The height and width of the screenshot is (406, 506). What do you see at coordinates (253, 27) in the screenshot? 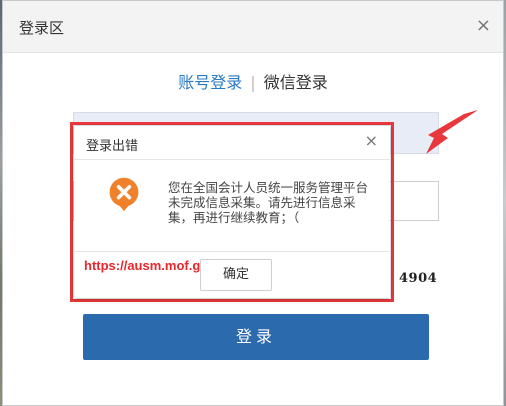
I see `login-window-header: 登录区 ×` at bounding box center [253, 27].